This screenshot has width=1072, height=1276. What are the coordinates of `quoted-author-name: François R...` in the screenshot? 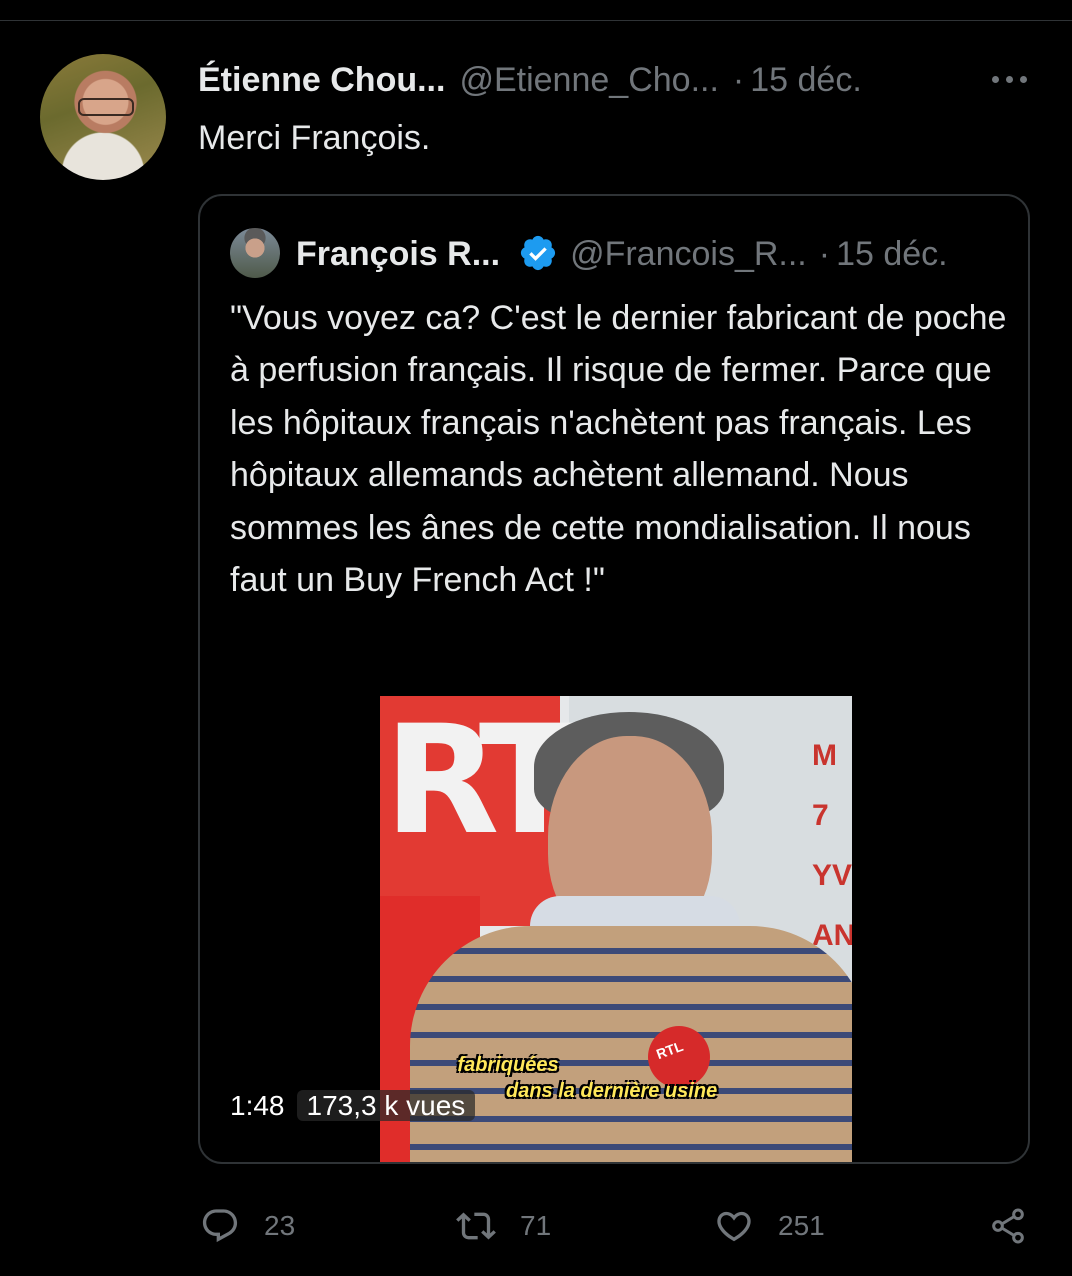 It's located at (398, 254).